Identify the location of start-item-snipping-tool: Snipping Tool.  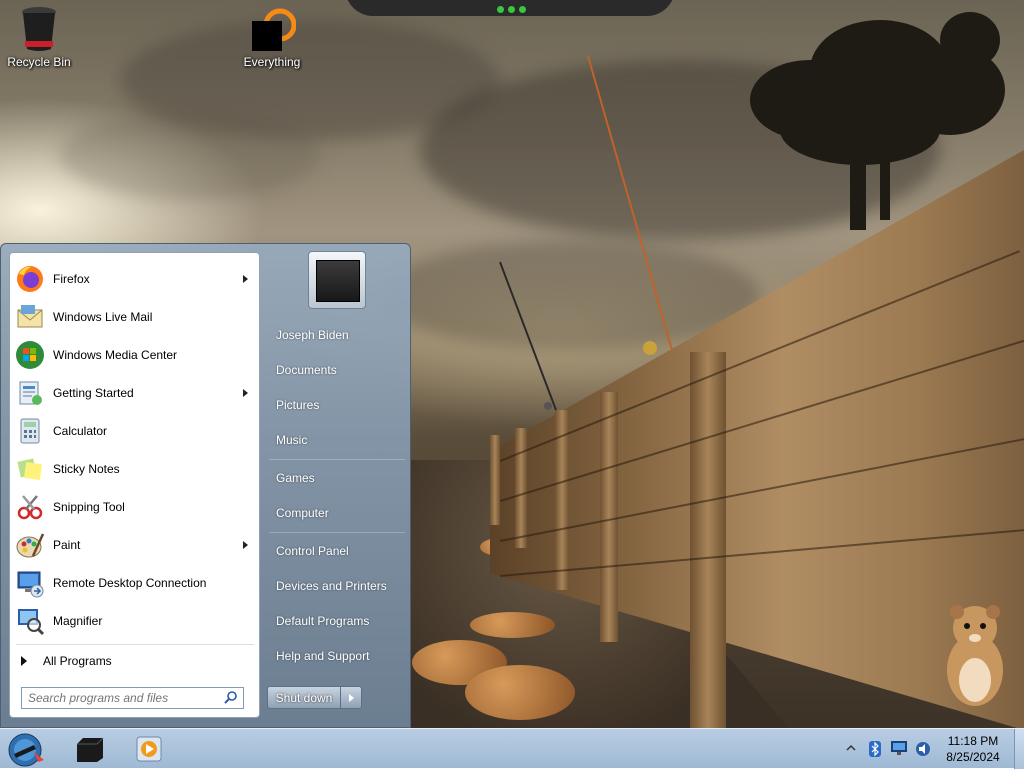
(134, 507).